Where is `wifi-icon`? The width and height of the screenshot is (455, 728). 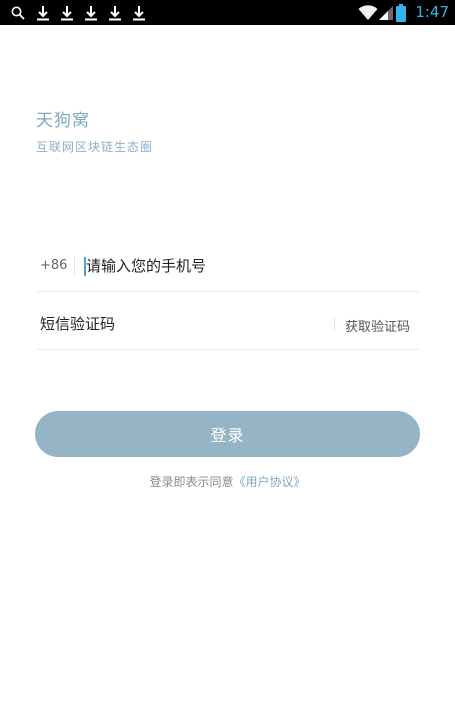 wifi-icon is located at coordinates (368, 12).